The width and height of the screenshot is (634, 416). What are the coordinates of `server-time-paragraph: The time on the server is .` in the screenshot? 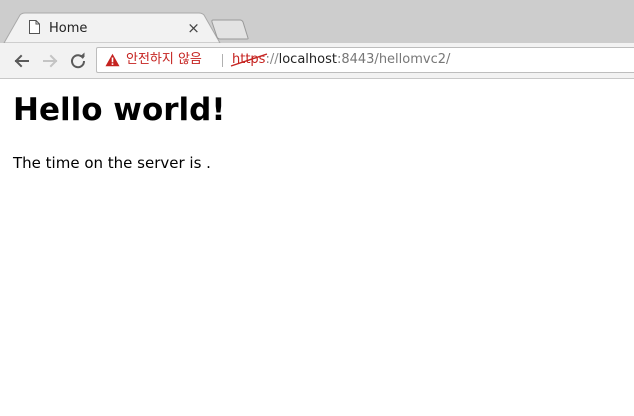 It's located at (112, 163).